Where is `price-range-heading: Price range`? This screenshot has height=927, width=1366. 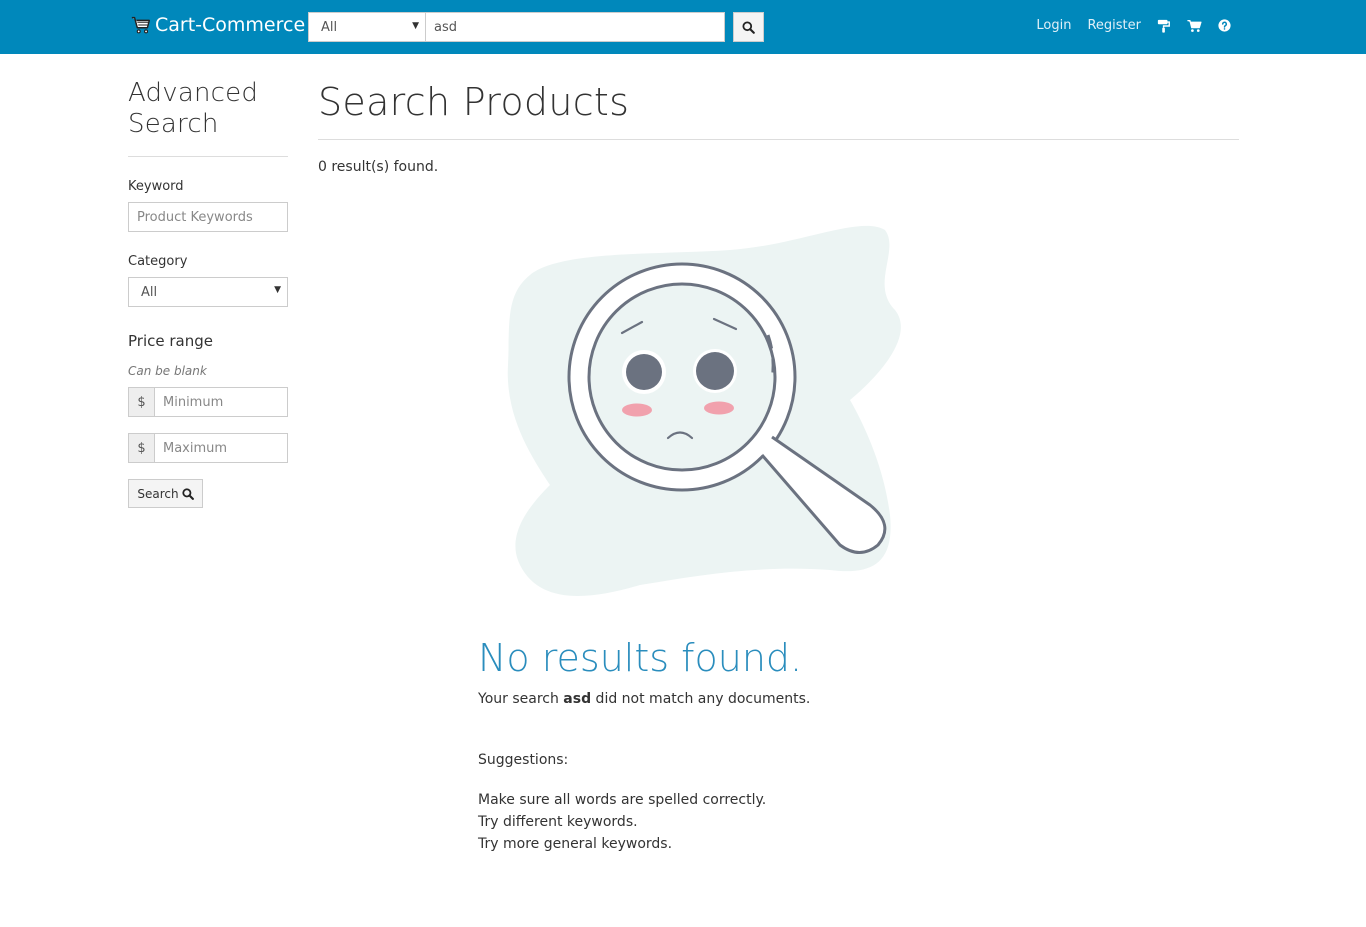 price-range-heading: Price range is located at coordinates (170, 341).